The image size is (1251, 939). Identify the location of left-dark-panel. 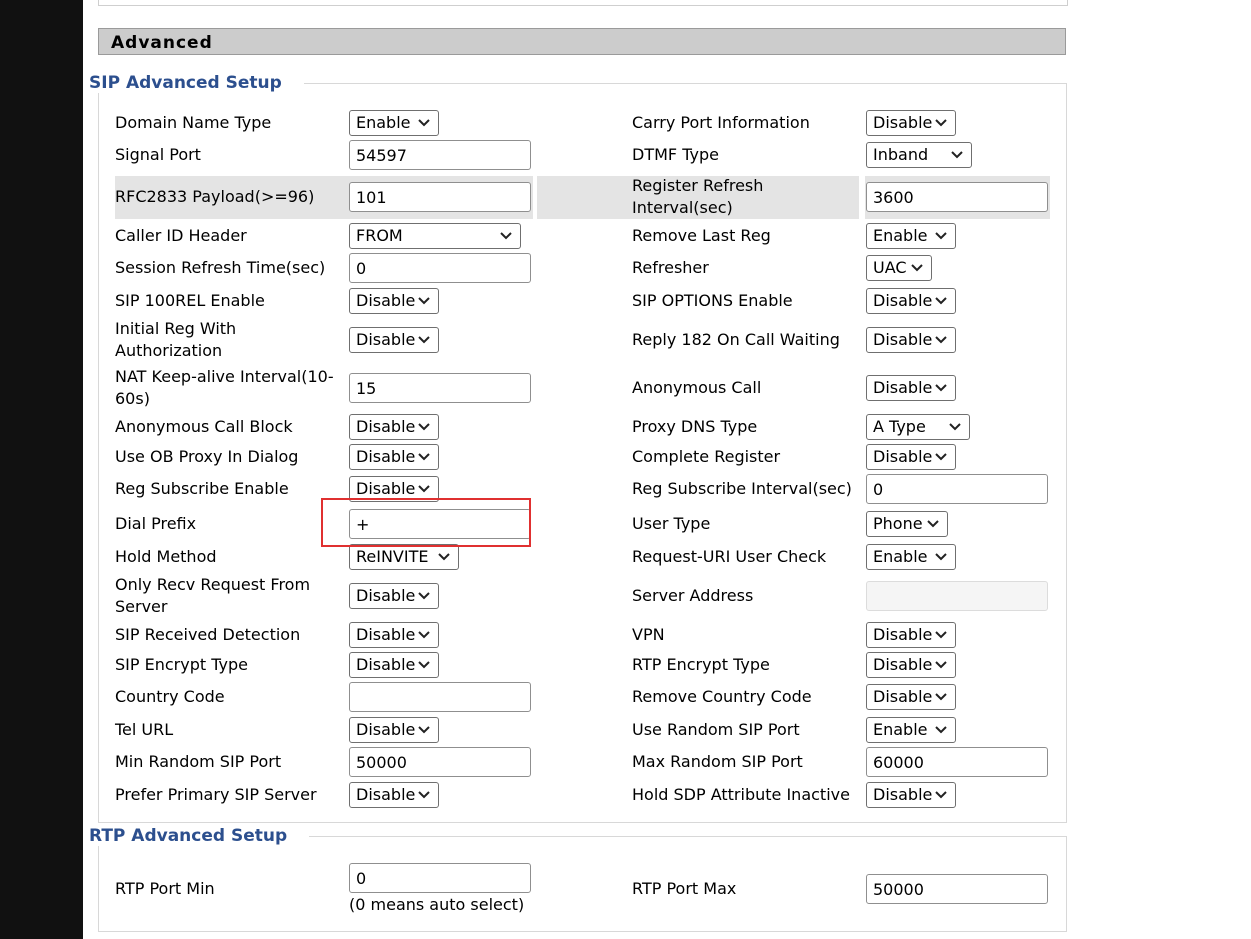
(41, 469).